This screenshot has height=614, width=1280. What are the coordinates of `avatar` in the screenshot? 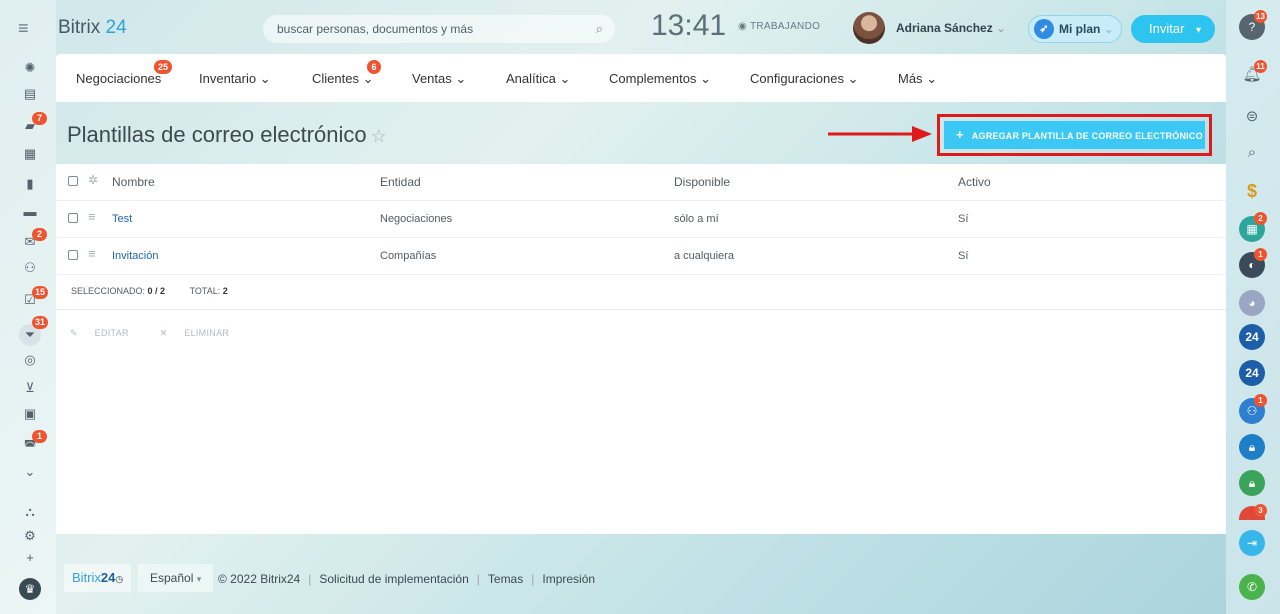 It's located at (869, 28).